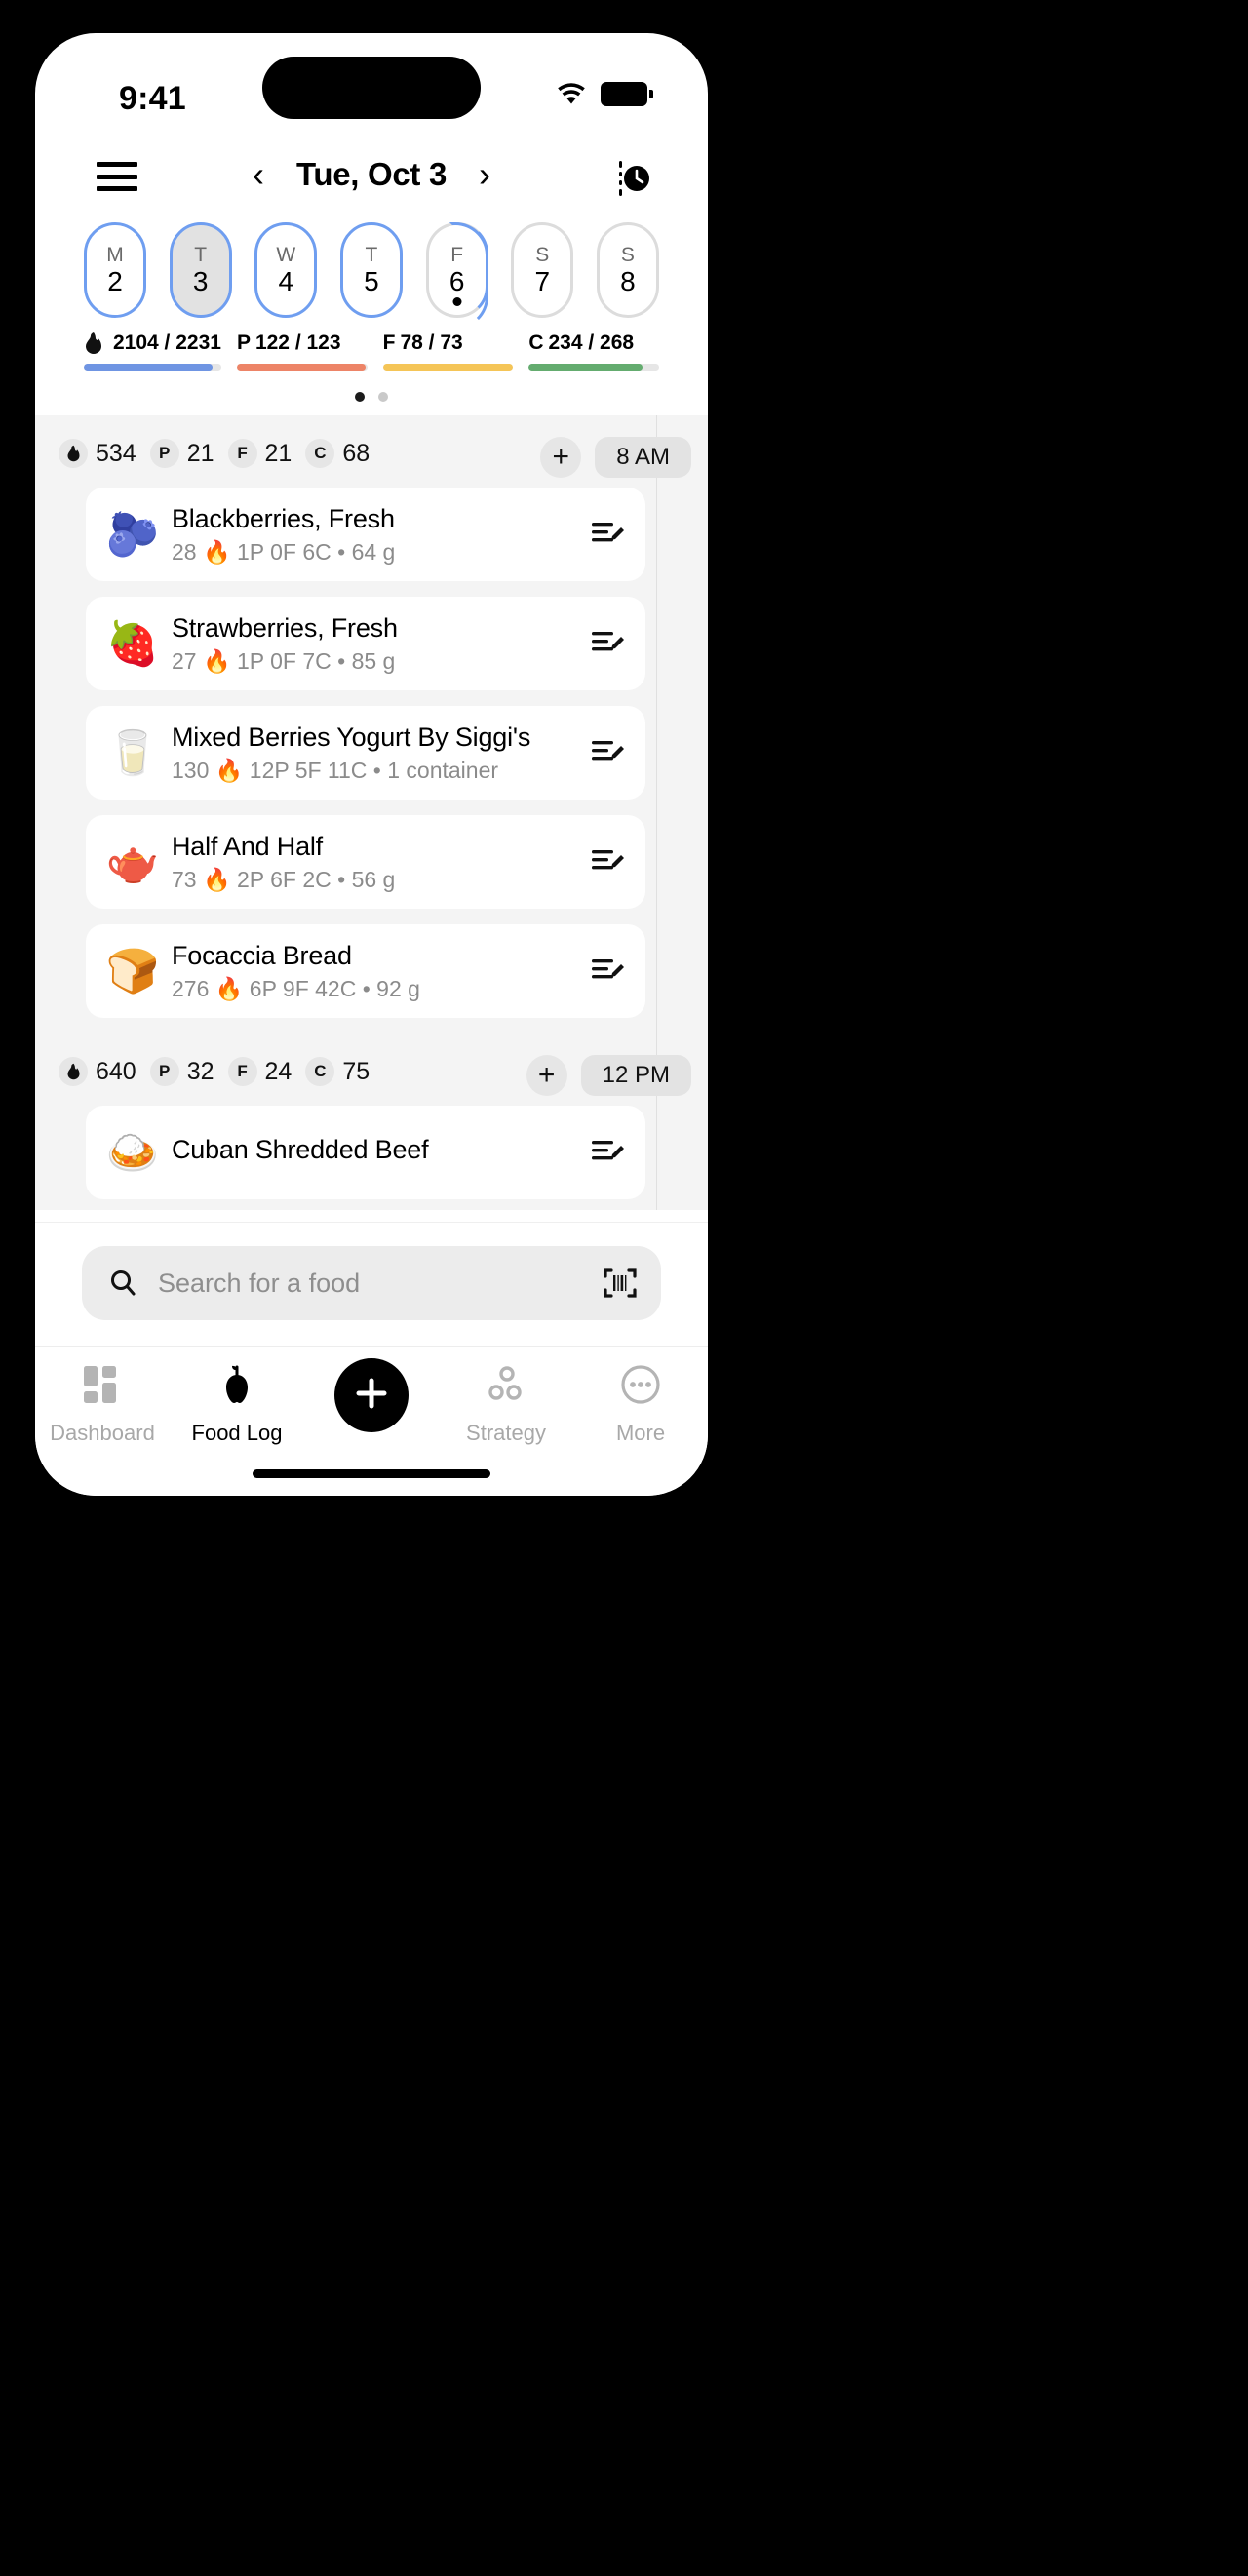 This screenshot has width=1248, height=2576. Describe the element at coordinates (629, 178) in the screenshot. I see `fasting-clock-icon` at that location.